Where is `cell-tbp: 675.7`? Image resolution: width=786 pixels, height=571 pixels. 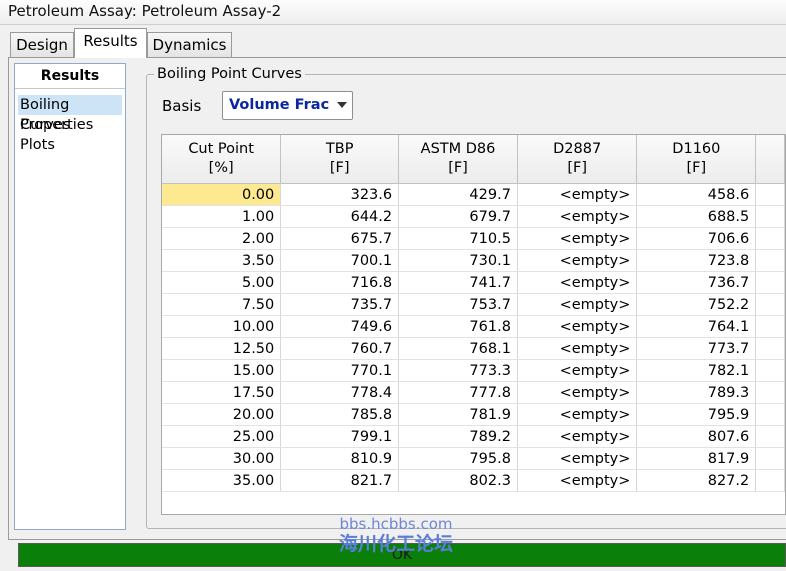
cell-tbp: 675.7 is located at coordinates (340, 238).